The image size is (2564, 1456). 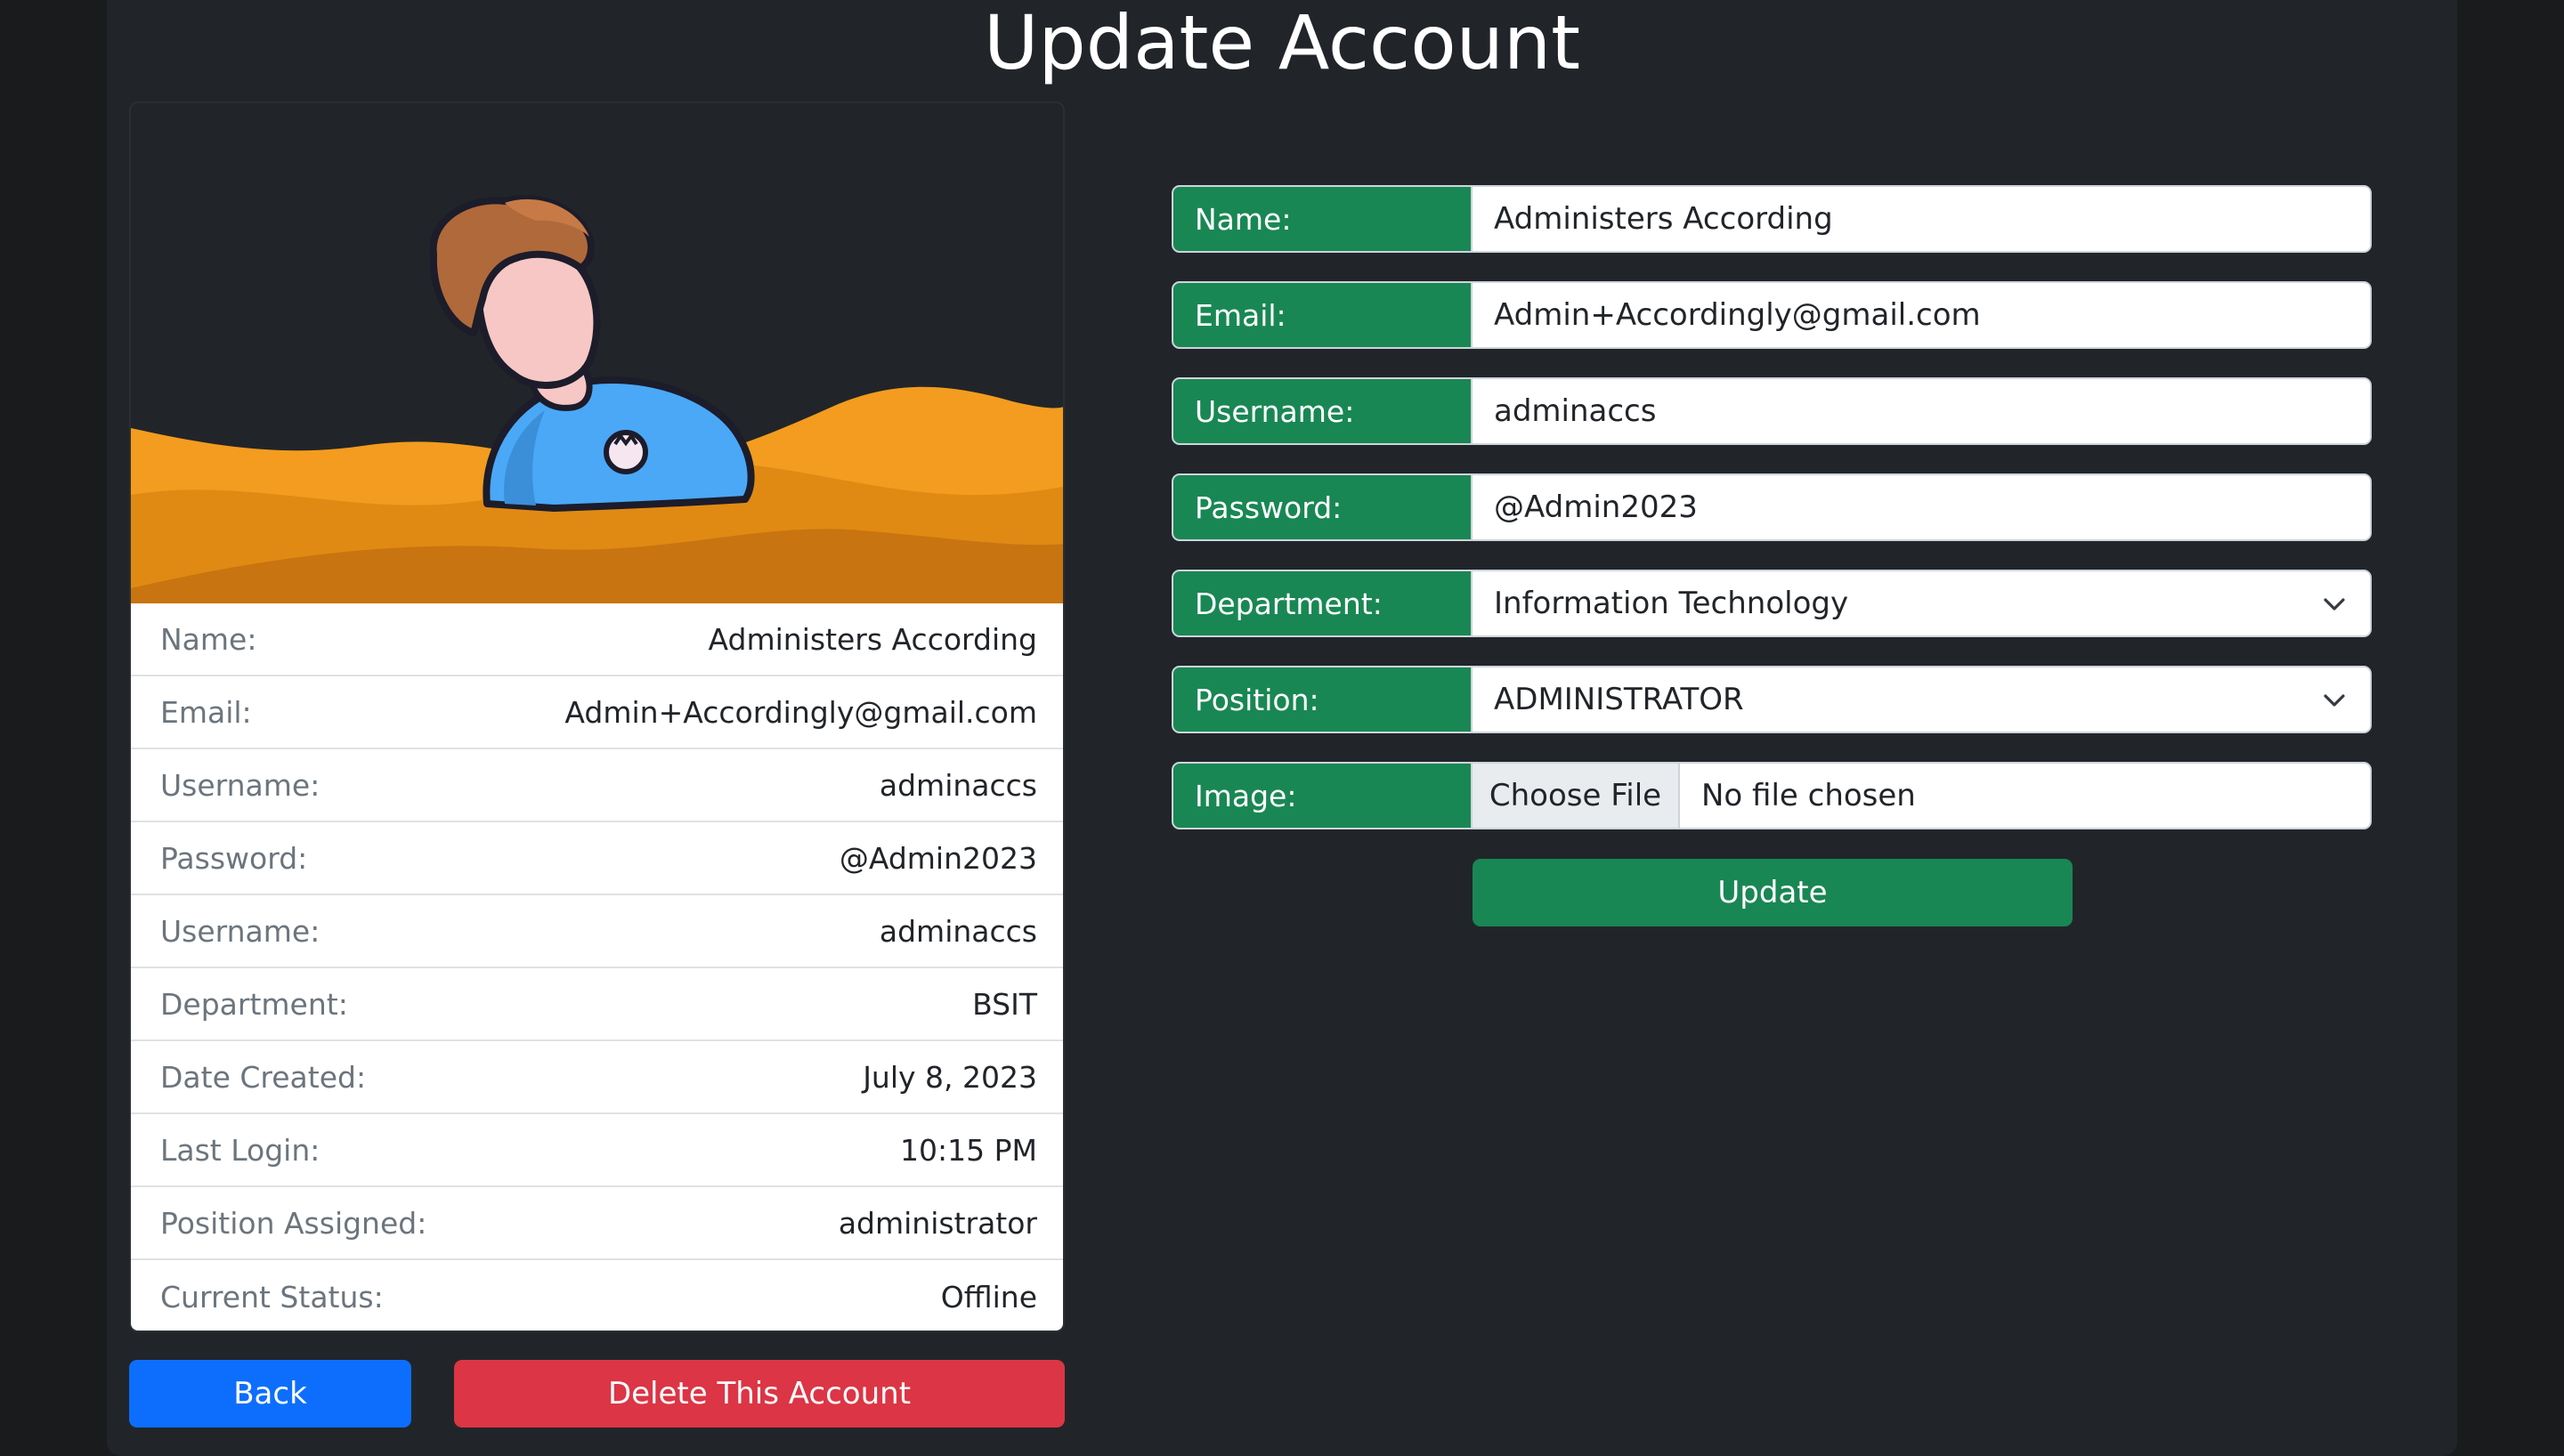 What do you see at coordinates (597, 858) in the screenshot?
I see `info-row-password: Password: @Admin2023` at bounding box center [597, 858].